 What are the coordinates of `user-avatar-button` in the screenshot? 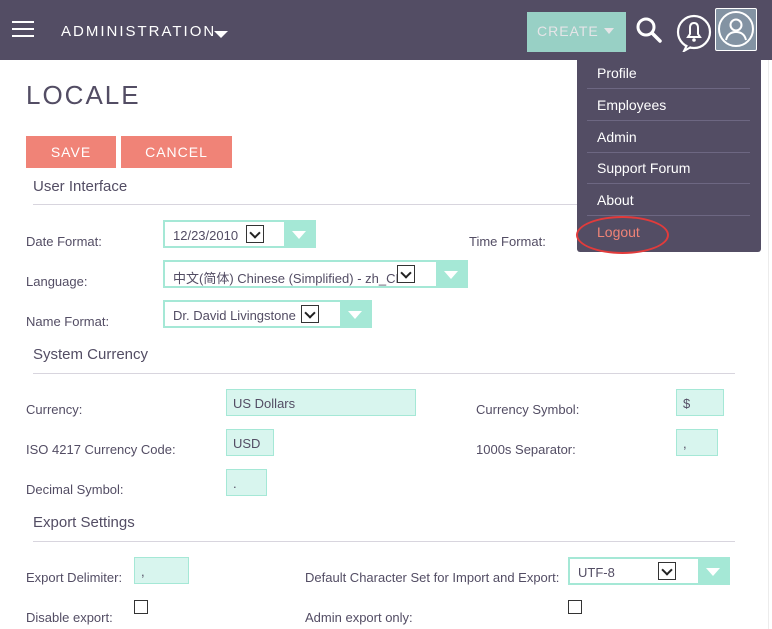 It's located at (736, 29).